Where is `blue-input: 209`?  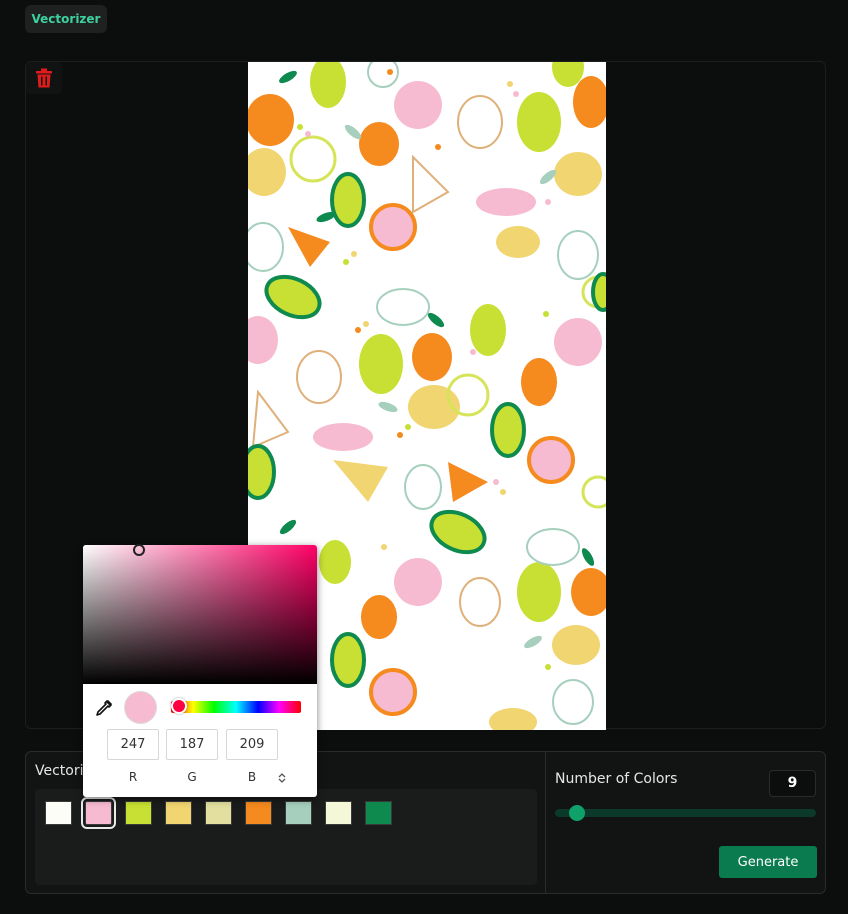 blue-input: 209 is located at coordinates (252, 744).